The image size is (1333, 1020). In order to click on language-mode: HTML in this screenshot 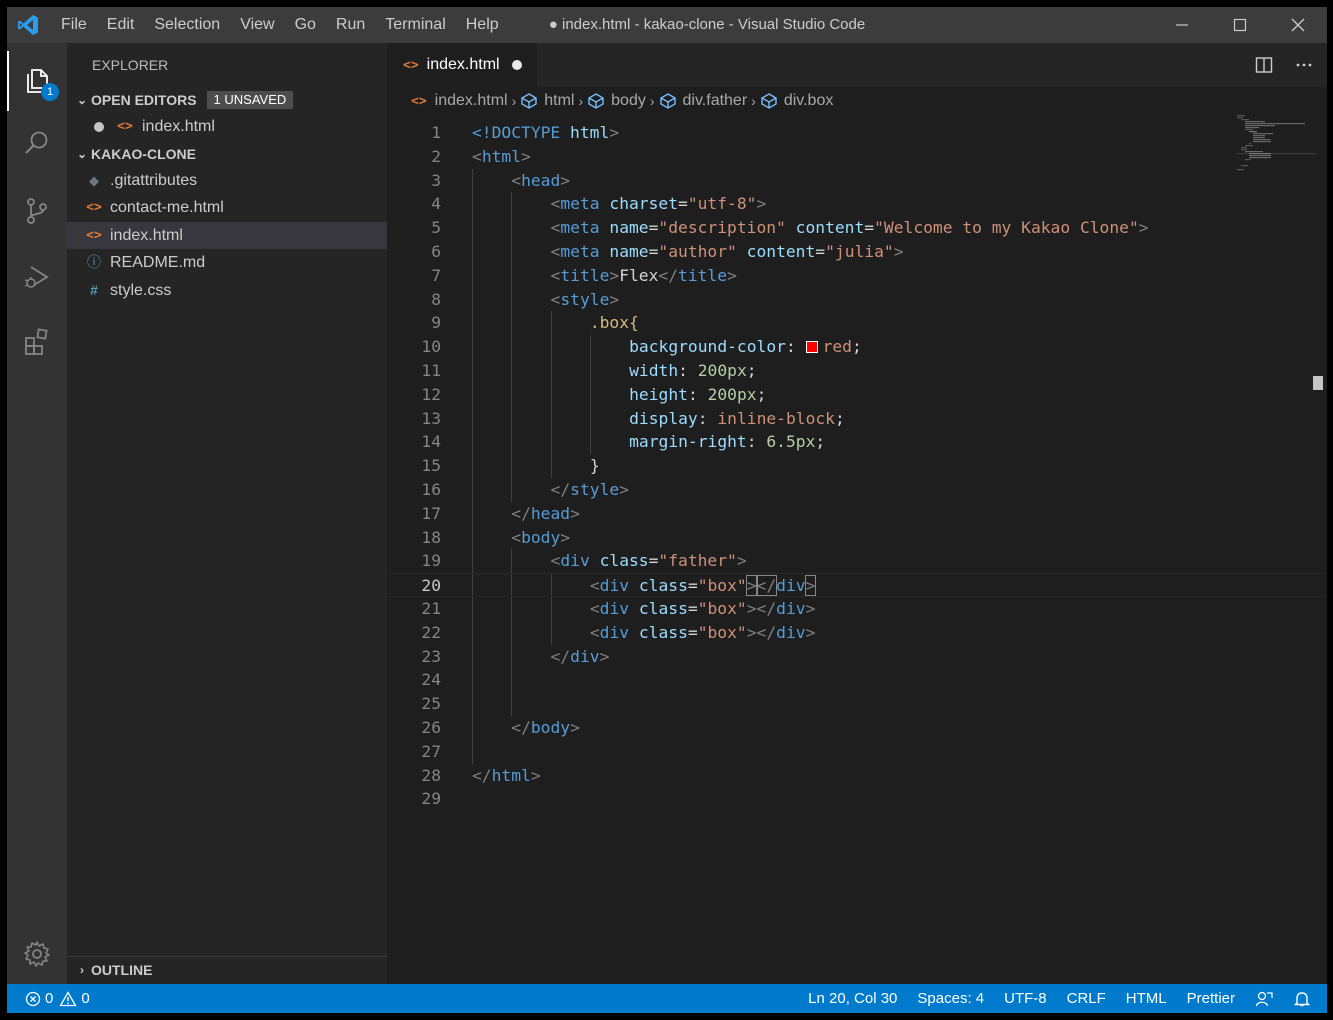, I will do `click(1146, 998)`.